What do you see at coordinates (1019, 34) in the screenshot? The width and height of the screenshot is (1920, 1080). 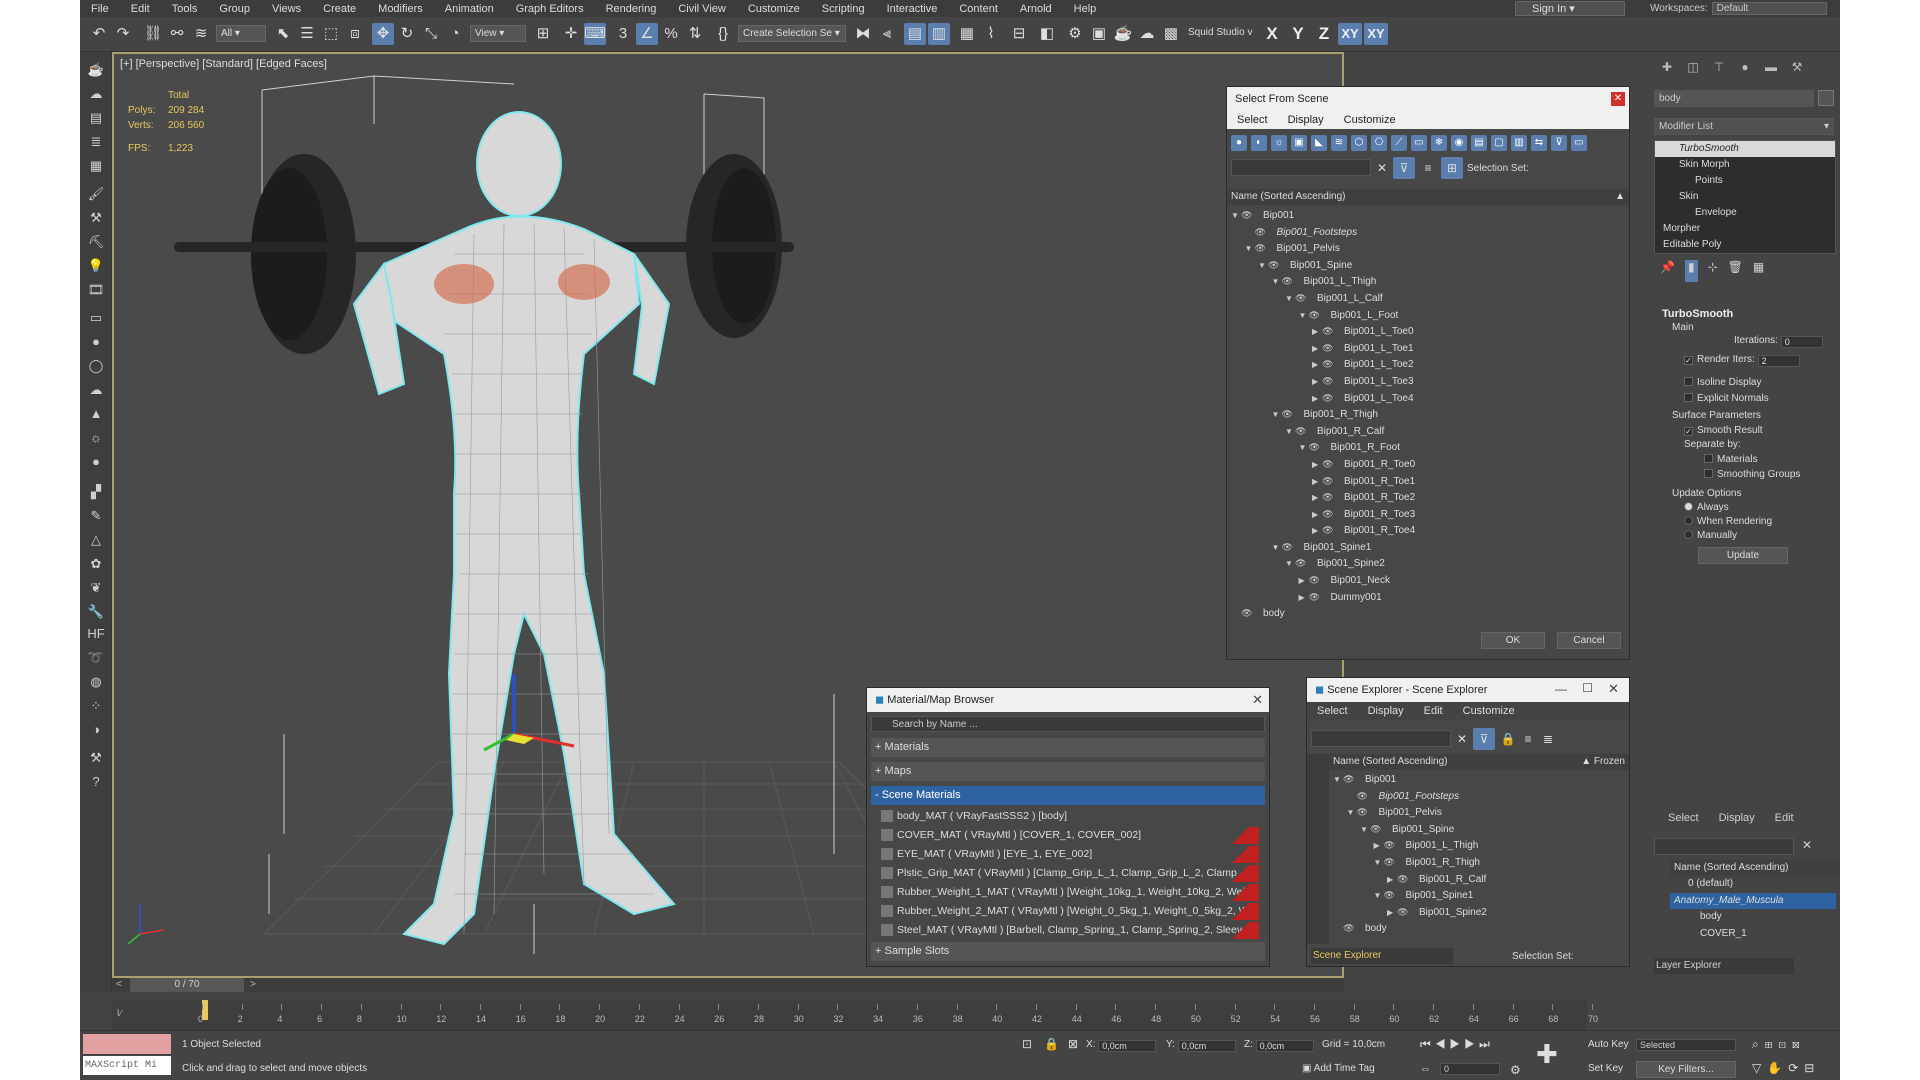 I see `schematic-view-icon: ⊟` at bounding box center [1019, 34].